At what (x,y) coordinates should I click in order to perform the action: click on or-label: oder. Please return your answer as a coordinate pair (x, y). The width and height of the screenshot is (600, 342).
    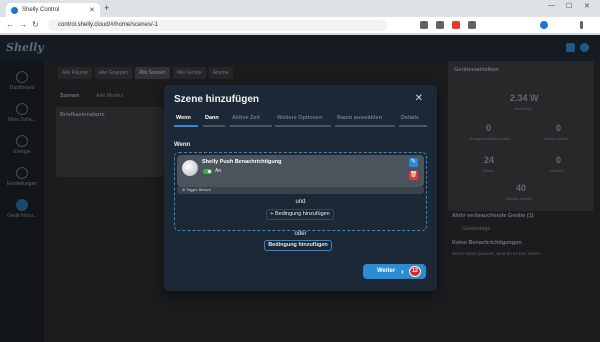
    Looking at the image, I should click on (300, 234).